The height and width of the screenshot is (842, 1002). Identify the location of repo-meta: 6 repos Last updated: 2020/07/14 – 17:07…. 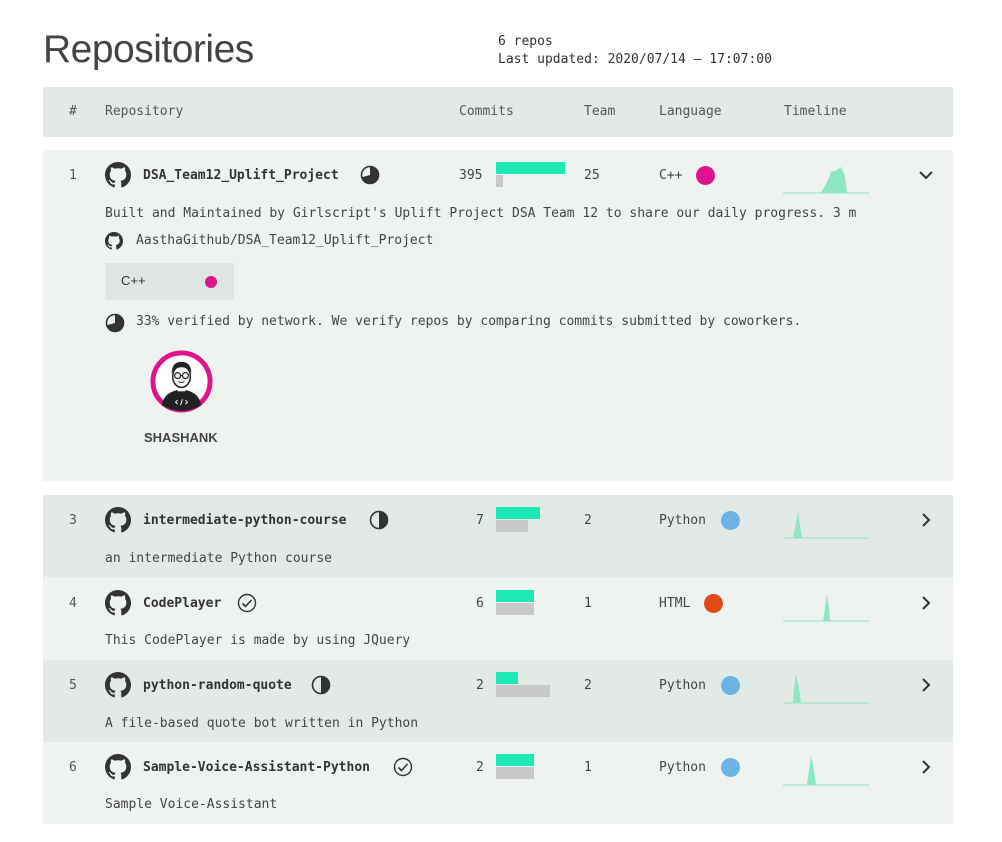
(635, 51).